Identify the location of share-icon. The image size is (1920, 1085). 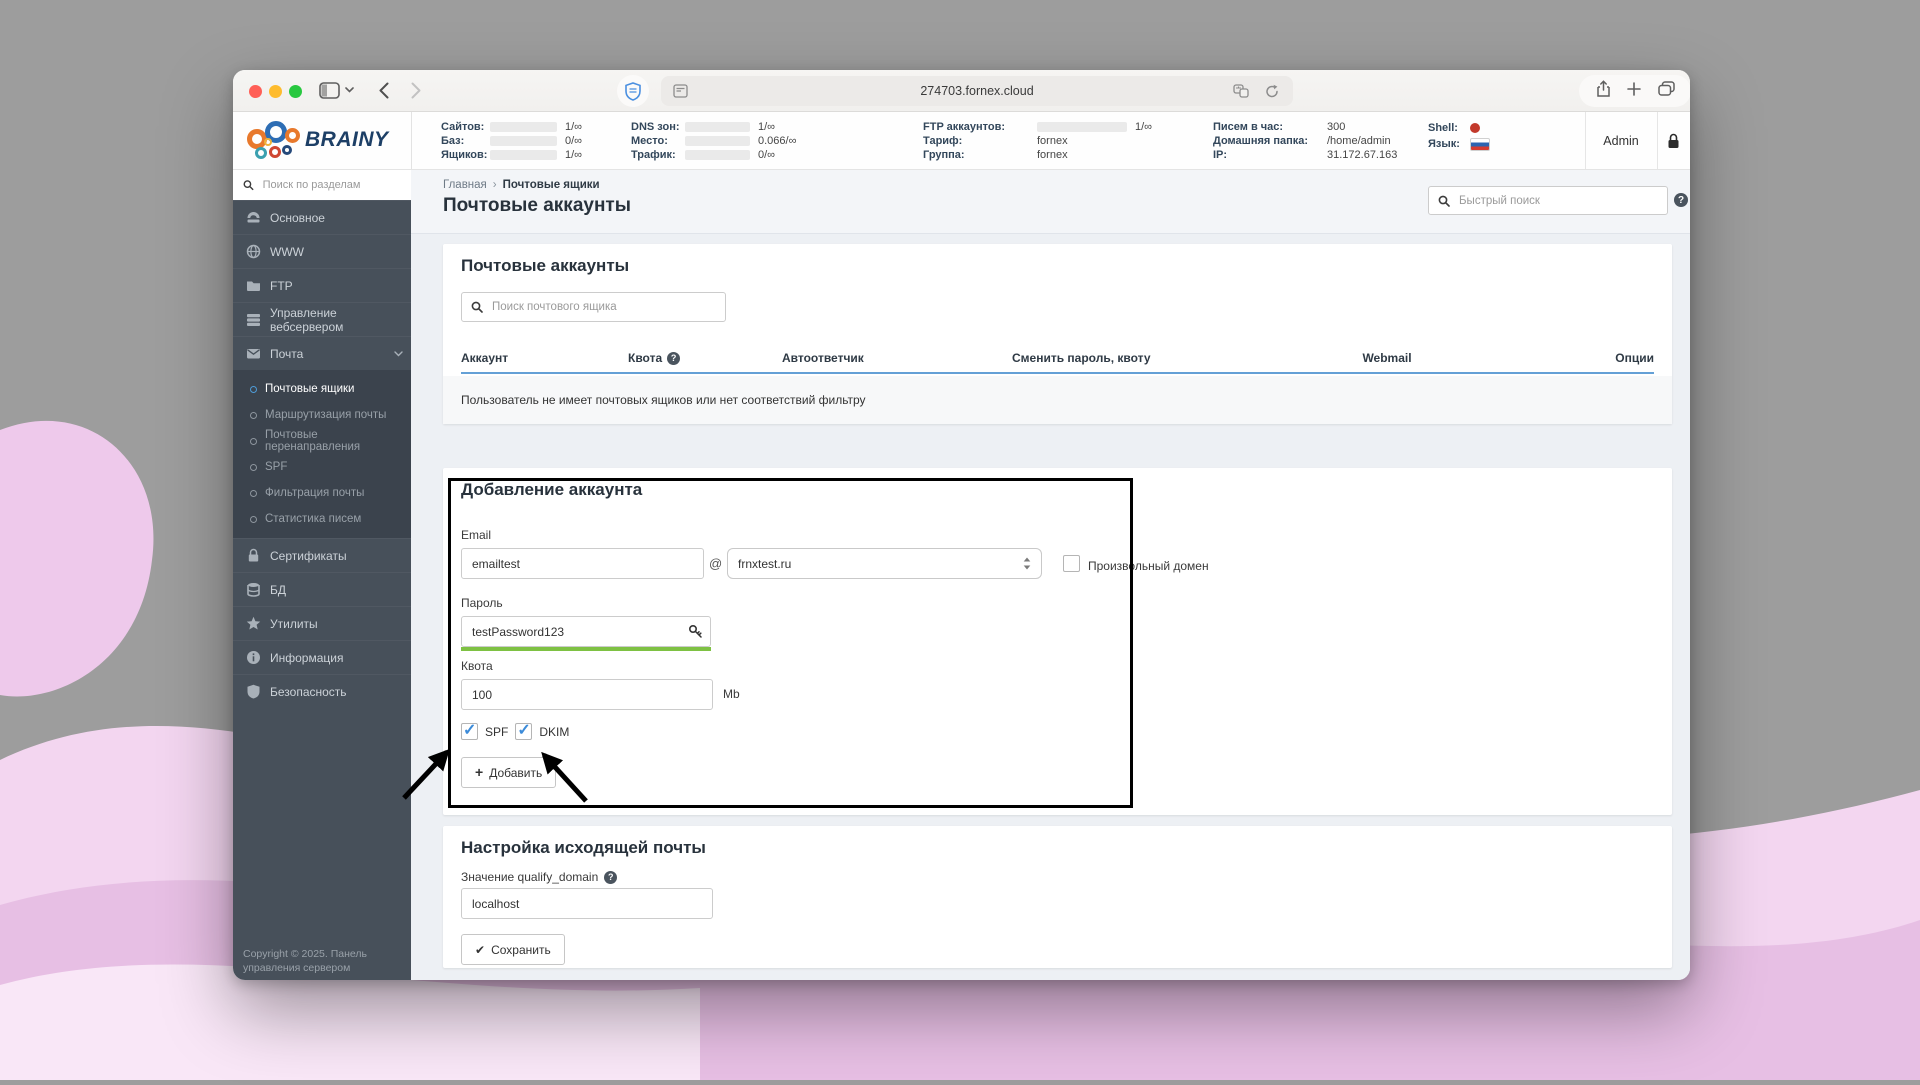
(1603, 91).